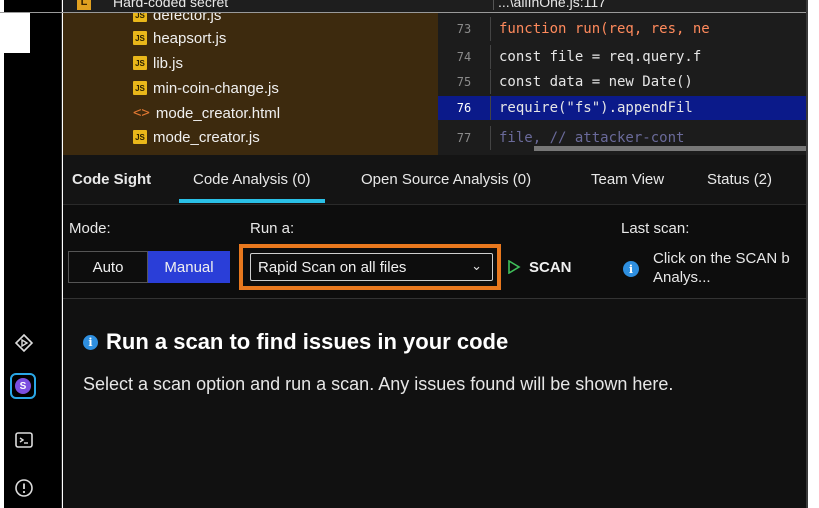 The height and width of the screenshot is (508, 819). I want to click on code-line: 75 const data = new Date(), so click(622, 82).